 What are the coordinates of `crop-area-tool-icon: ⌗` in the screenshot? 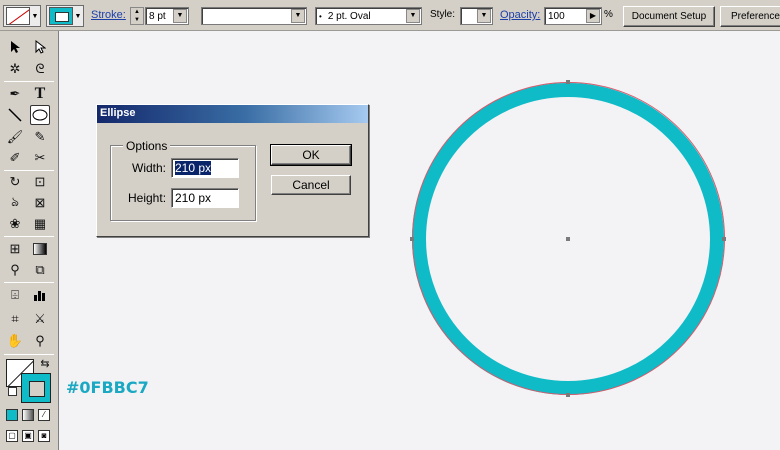 It's located at (15, 319).